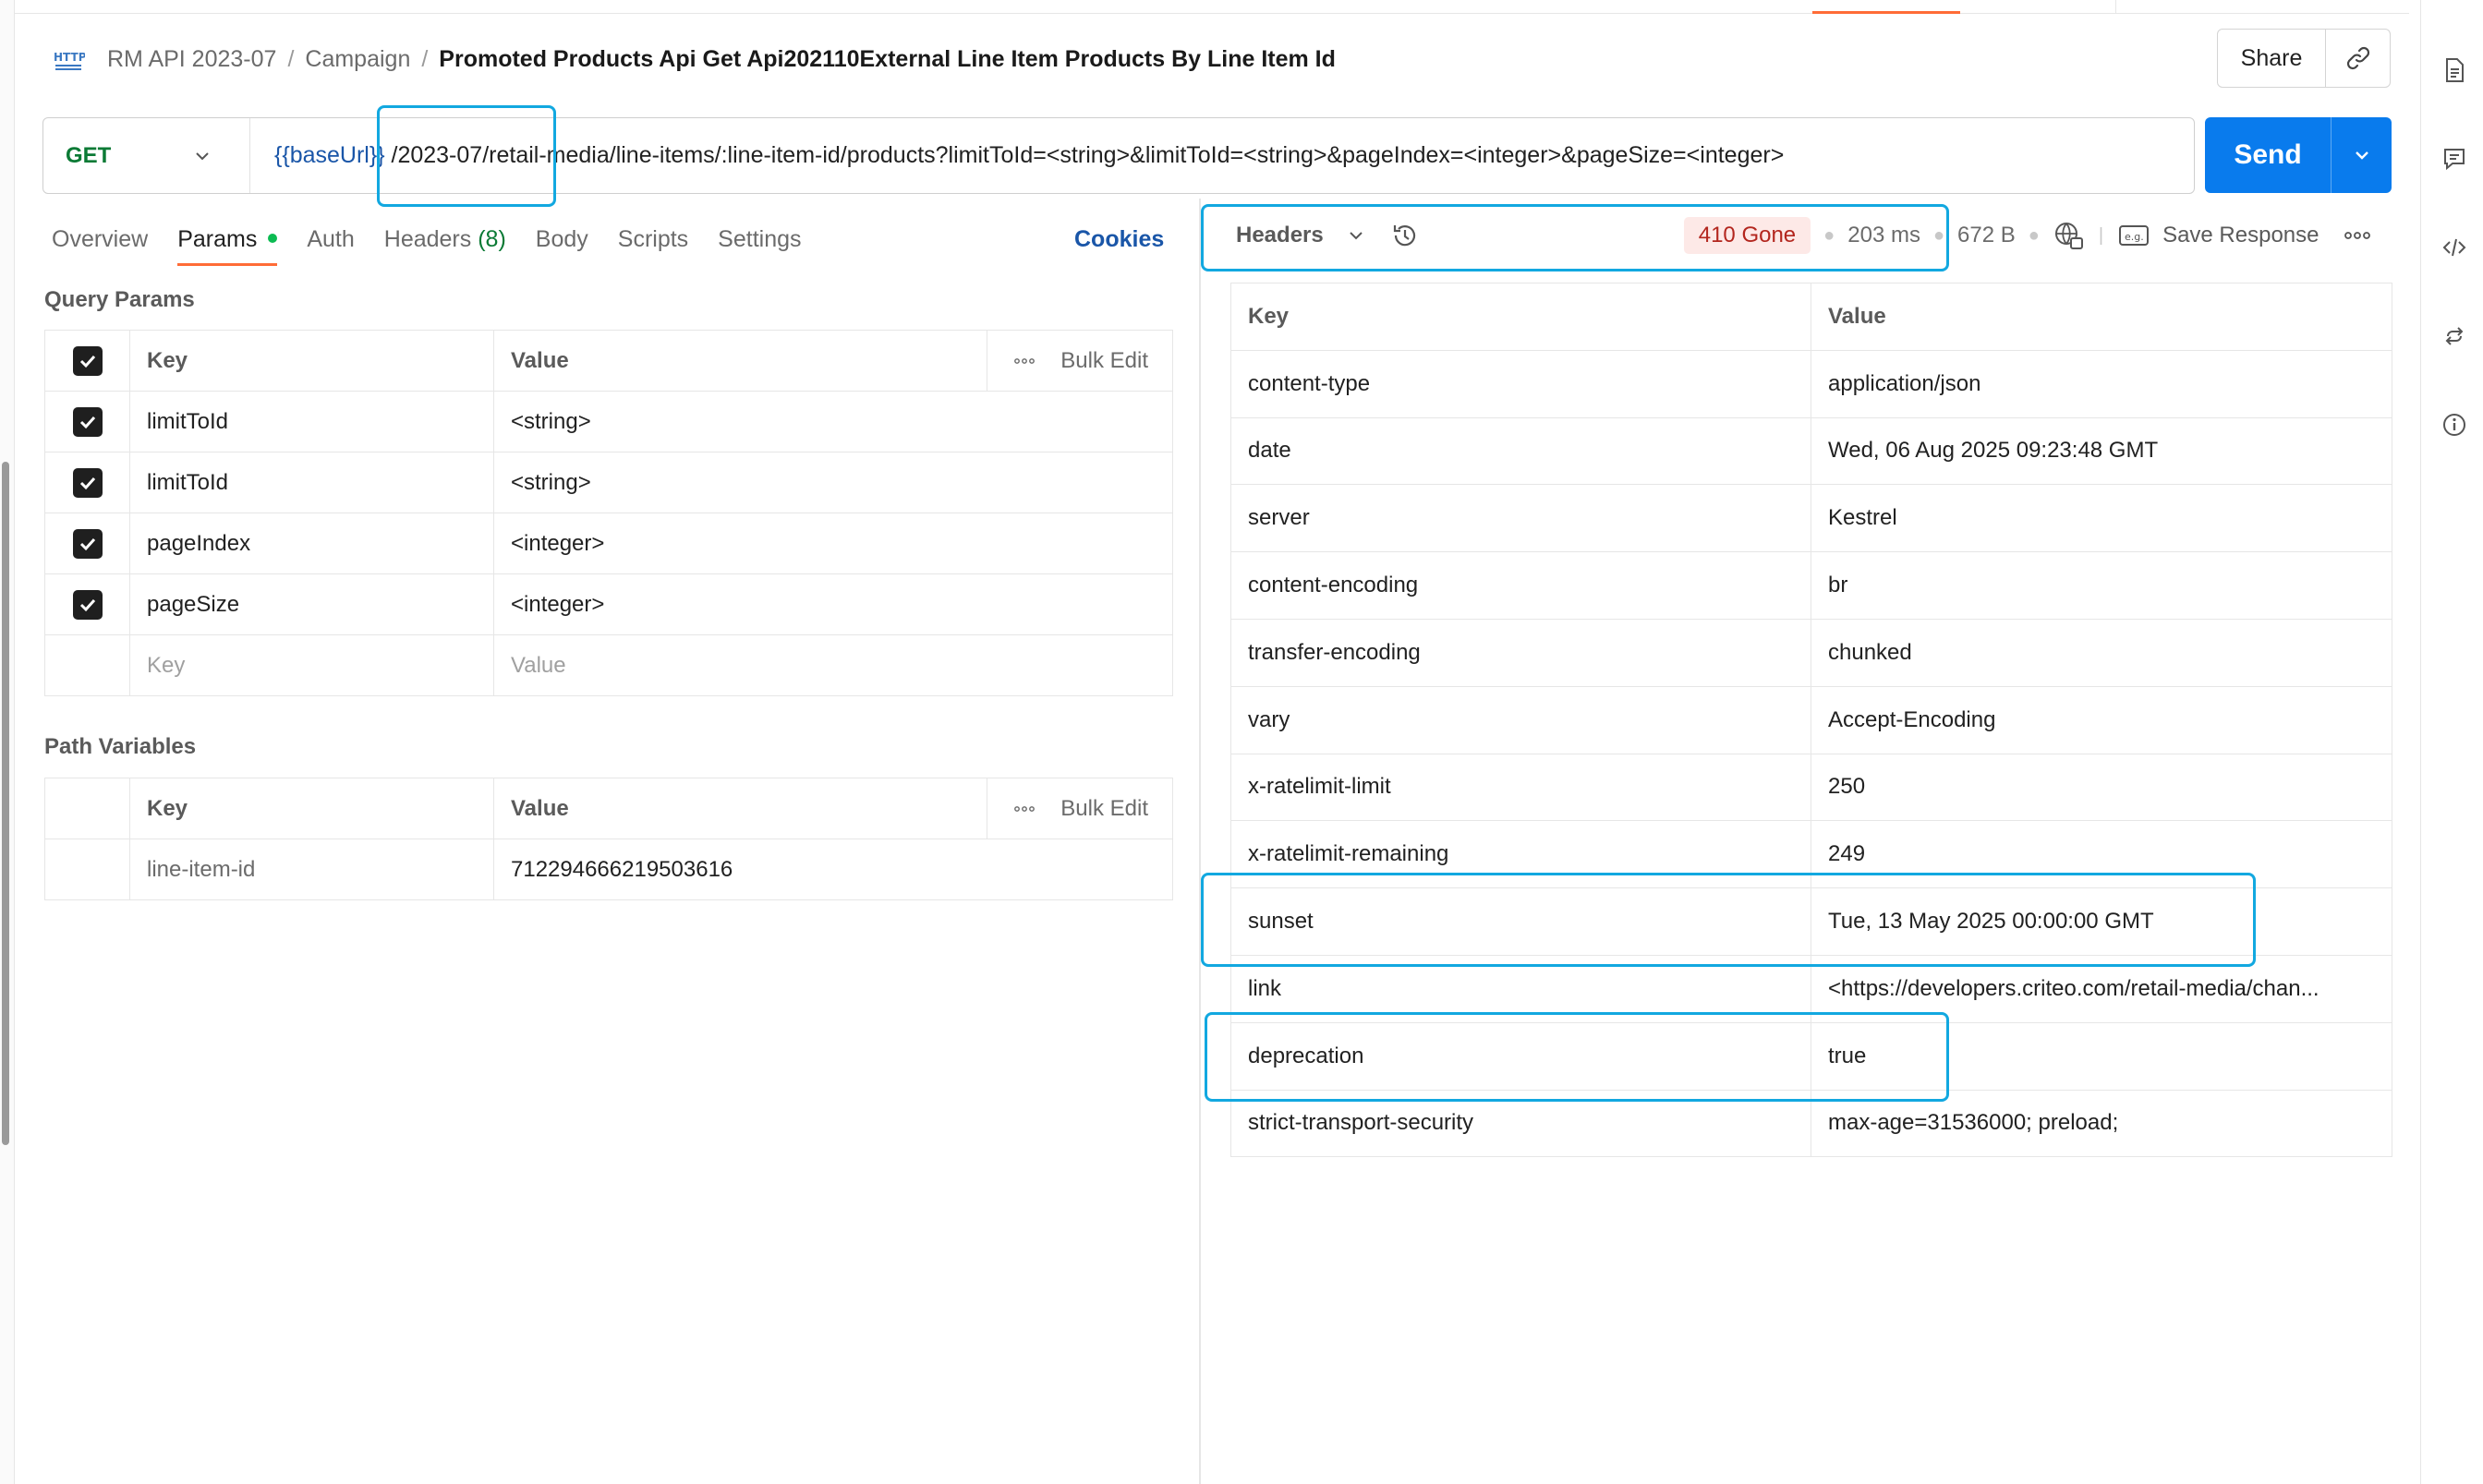 The height and width of the screenshot is (1484, 2483). I want to click on method-select: GET, so click(146, 155).